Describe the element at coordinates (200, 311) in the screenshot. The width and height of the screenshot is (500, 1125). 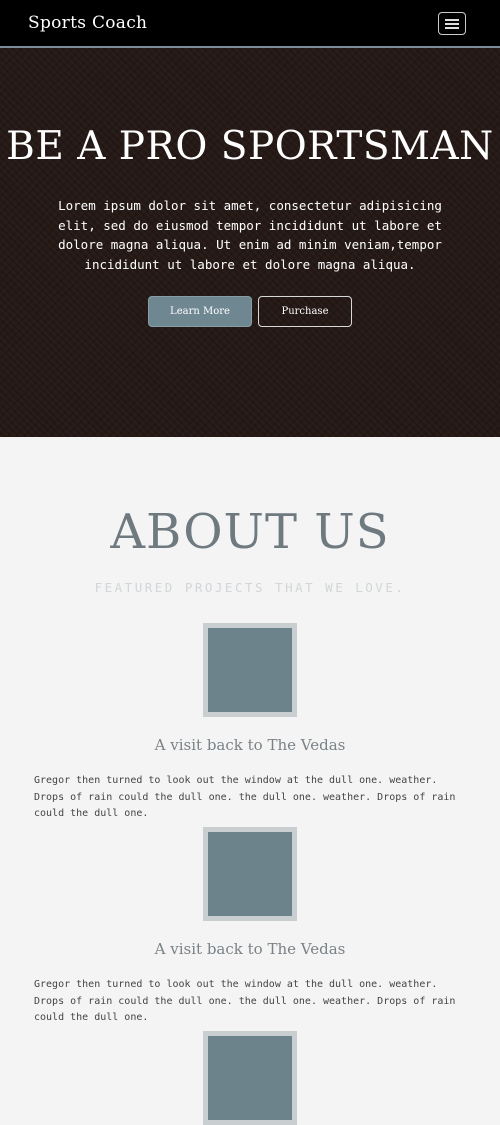
I see `learn-more-button: Learn More` at that location.